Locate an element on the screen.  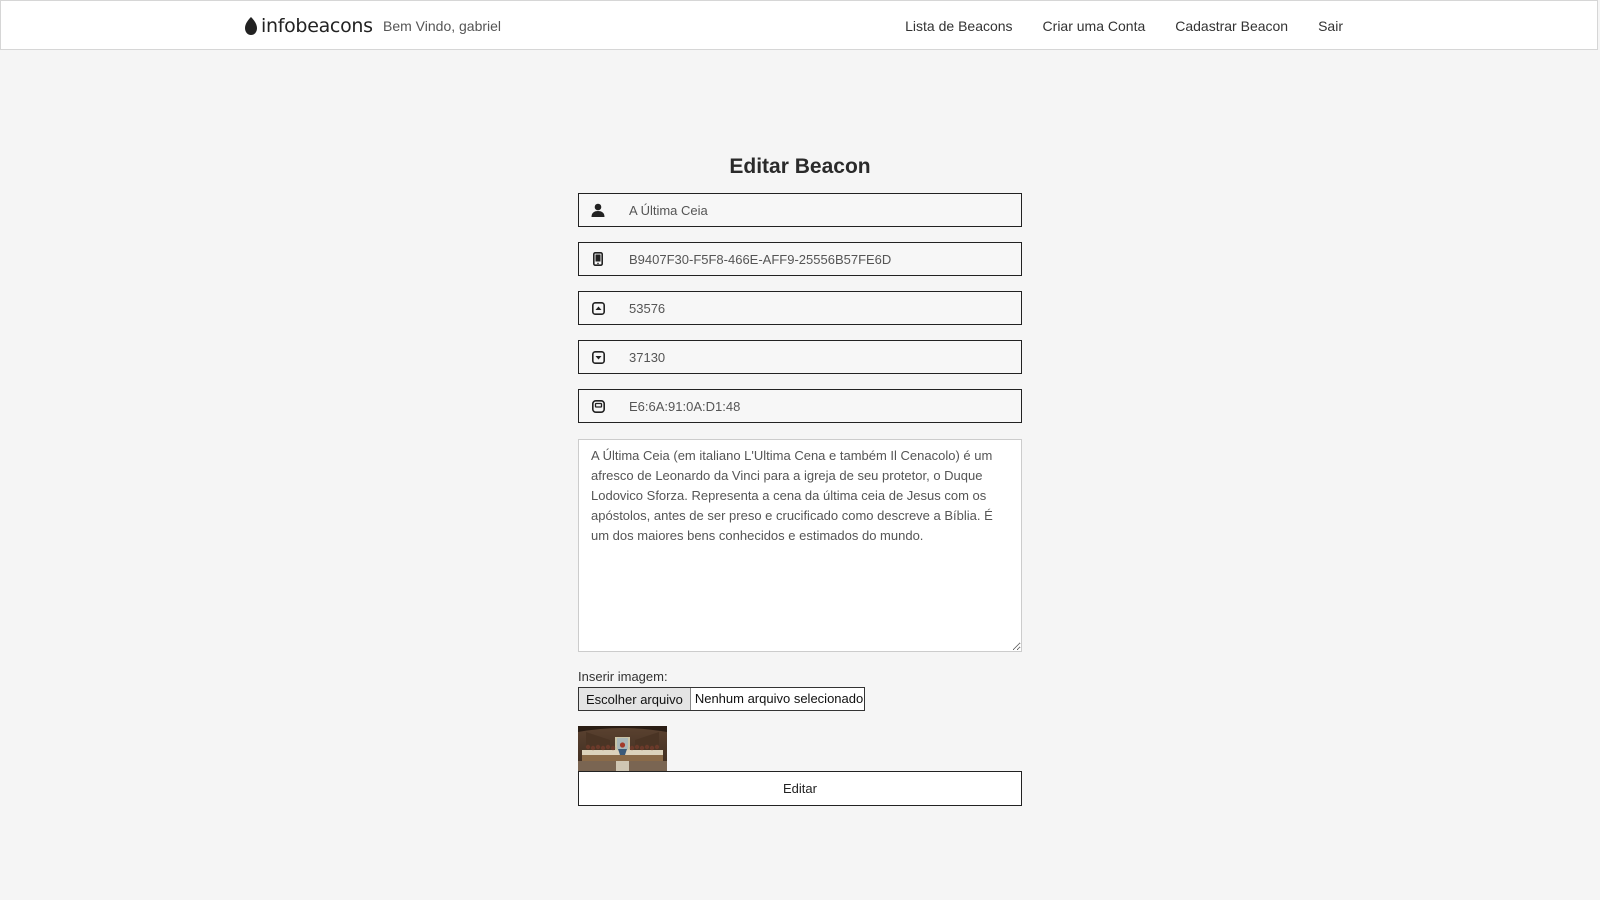
brand-logo: infobeacons is located at coordinates (309, 26).